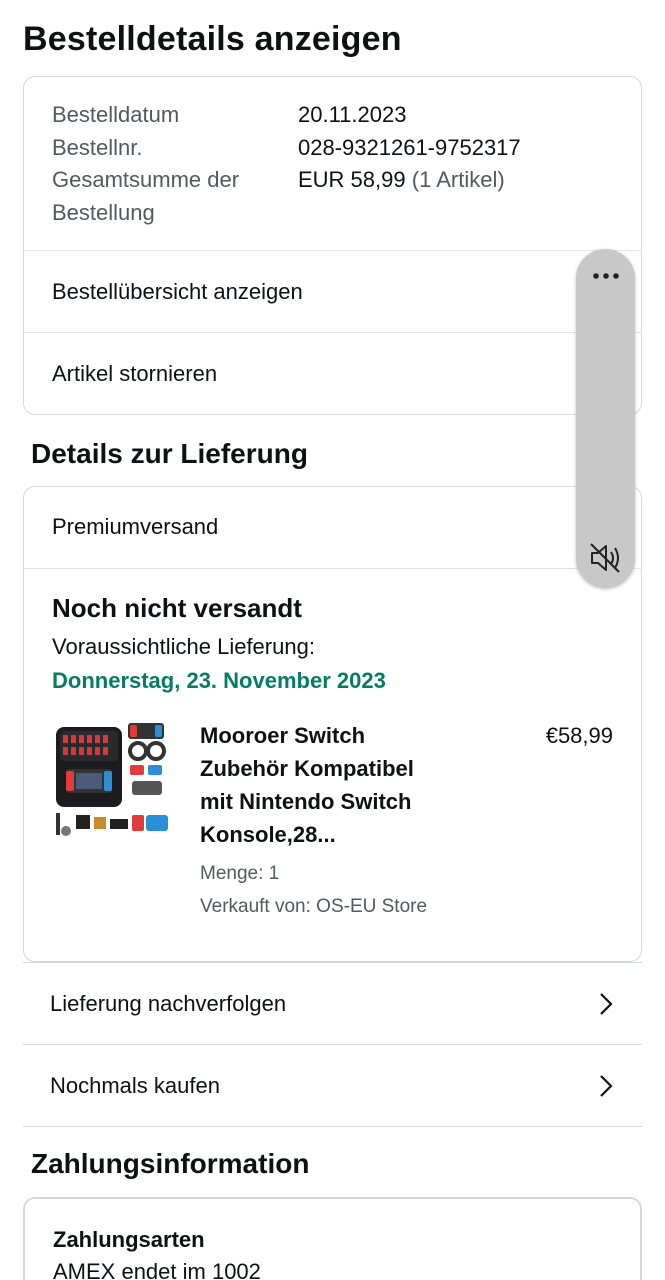 Image resolution: width=665 pixels, height=1280 pixels. I want to click on view-order-summary-label: Bestellübersicht anzeigen, so click(177, 291).